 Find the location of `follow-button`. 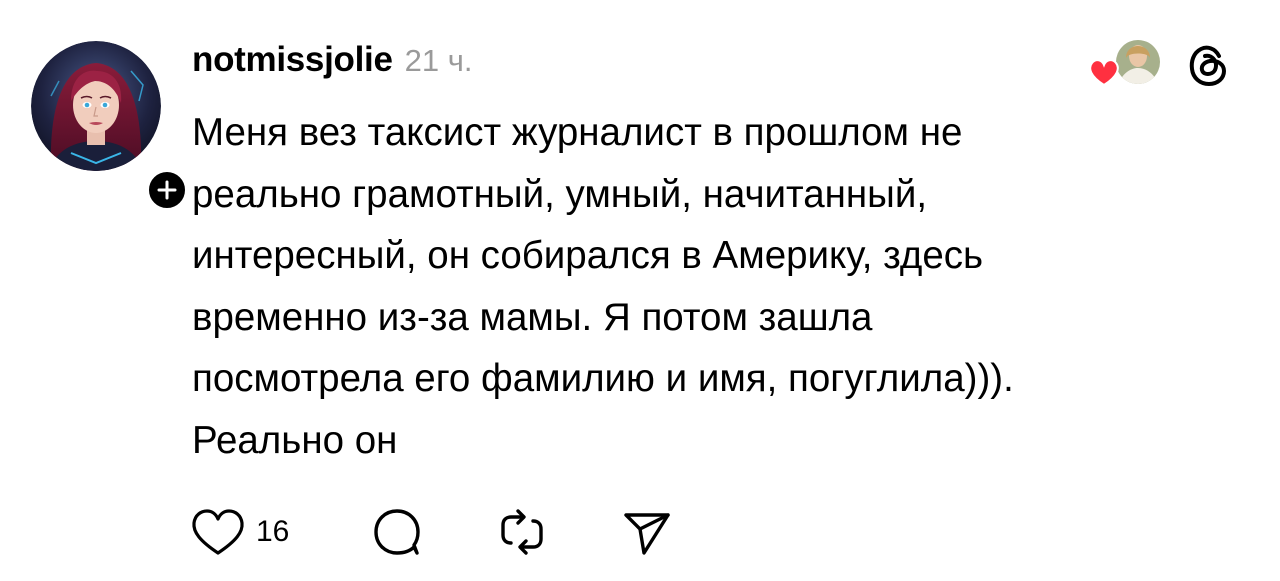

follow-button is located at coordinates (167, 190).